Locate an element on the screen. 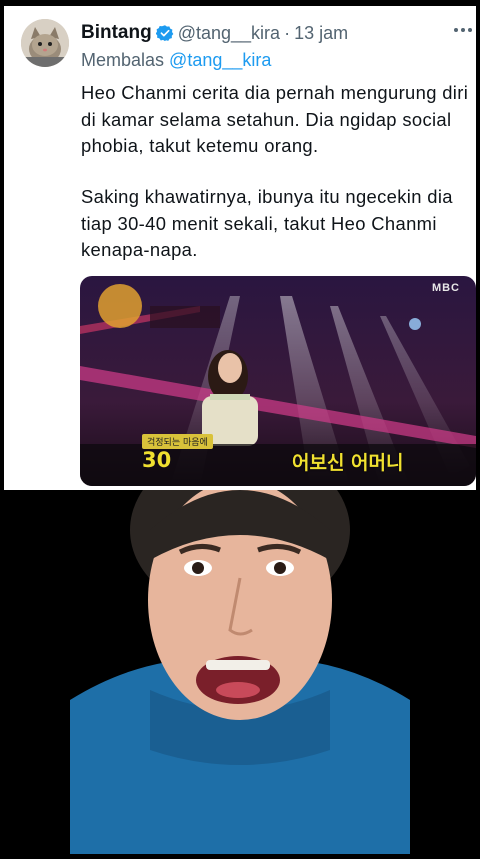  avatar is located at coordinates (45, 43).